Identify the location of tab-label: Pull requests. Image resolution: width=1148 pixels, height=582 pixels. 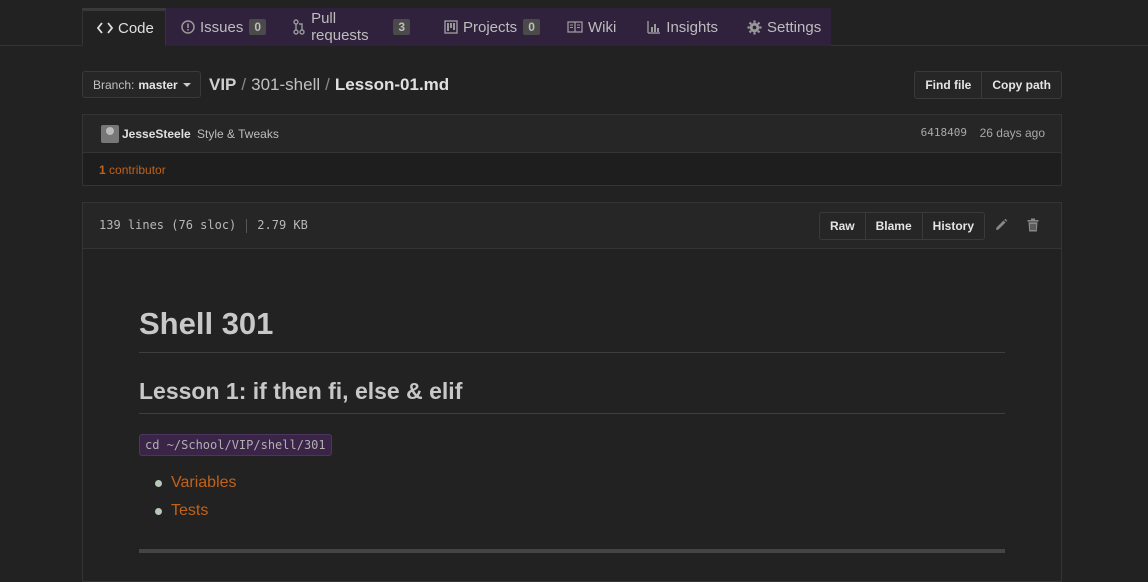
(340, 27).